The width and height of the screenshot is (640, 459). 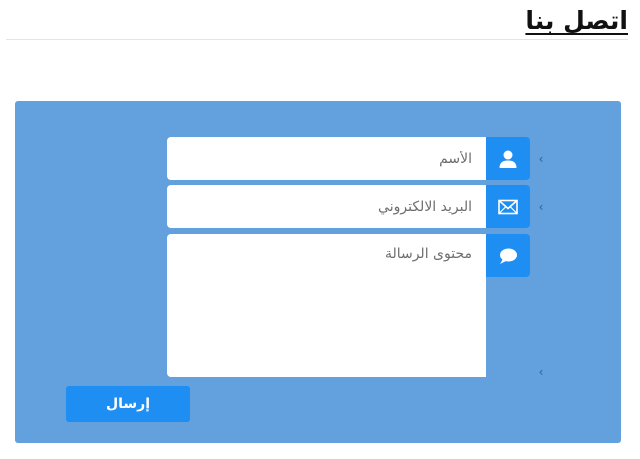 What do you see at coordinates (576, 20) in the screenshot?
I see `page-title: اتصل بنا` at bounding box center [576, 20].